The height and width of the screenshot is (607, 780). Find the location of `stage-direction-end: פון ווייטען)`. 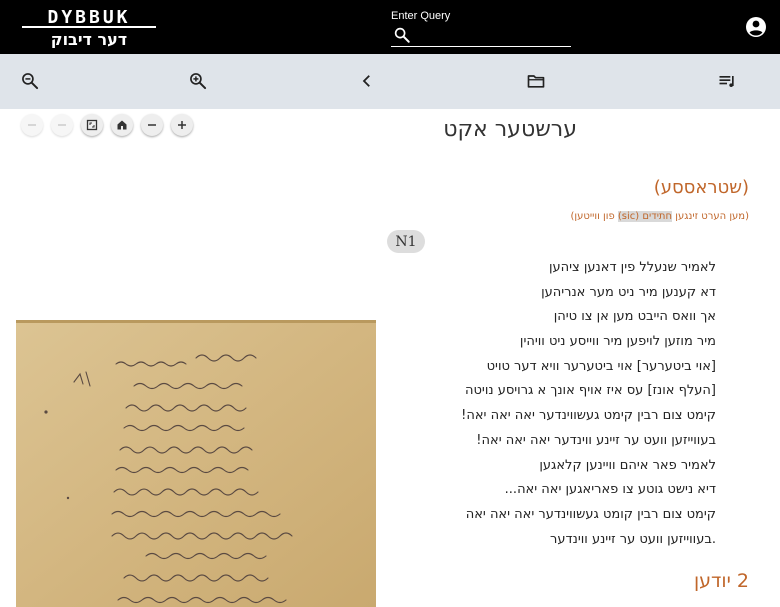

stage-direction-end: פון ווייטען) is located at coordinates (594, 216).